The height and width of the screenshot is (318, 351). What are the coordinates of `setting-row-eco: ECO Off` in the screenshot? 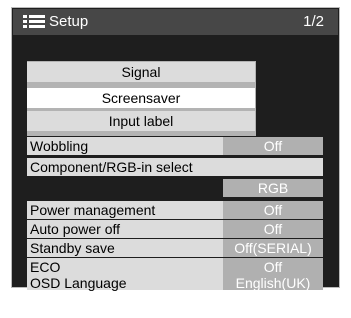 It's located at (175, 267).